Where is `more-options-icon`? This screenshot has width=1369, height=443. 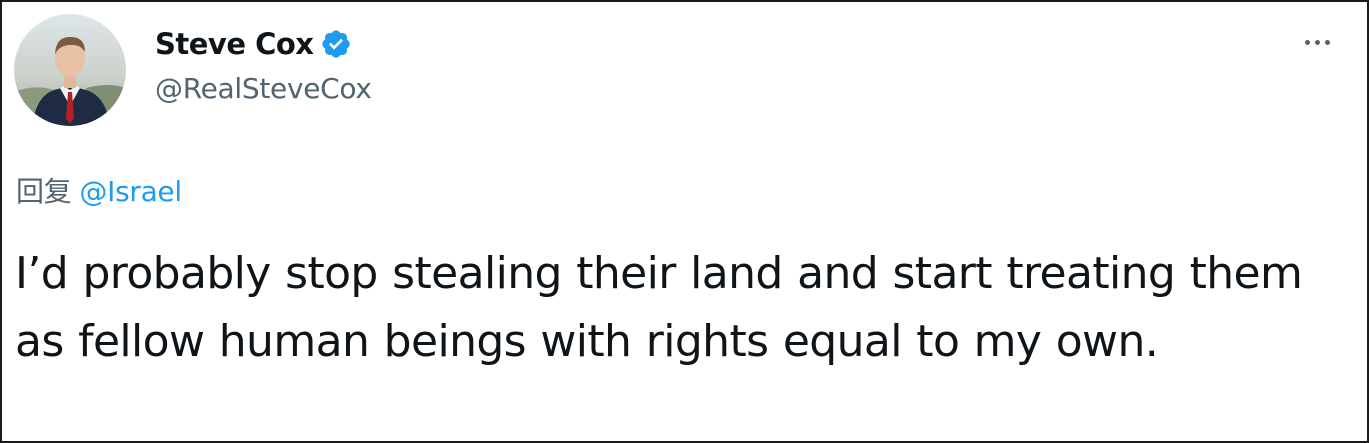
more-options-icon is located at coordinates (1317, 42).